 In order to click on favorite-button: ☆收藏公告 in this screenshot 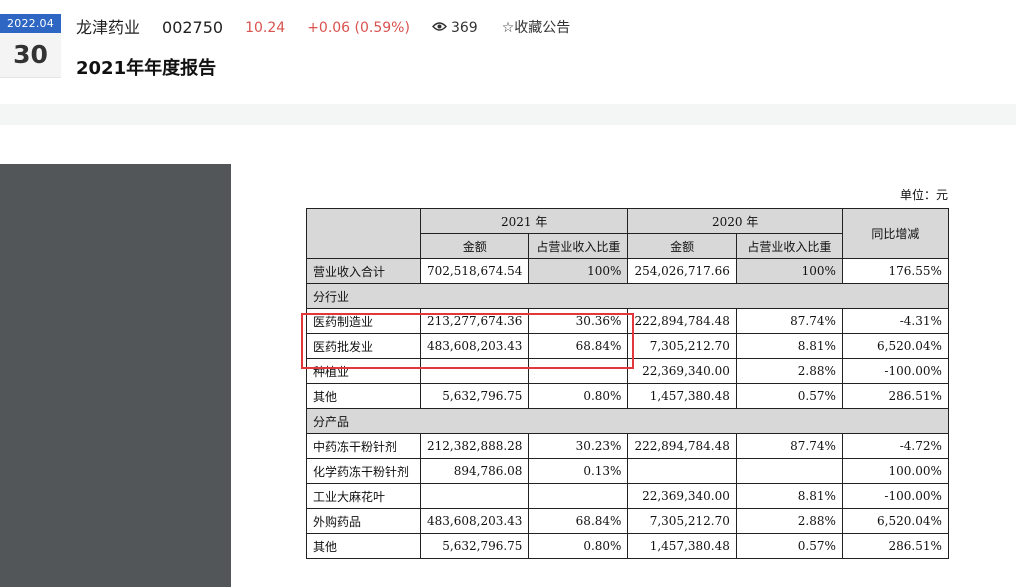, I will do `click(536, 28)`.